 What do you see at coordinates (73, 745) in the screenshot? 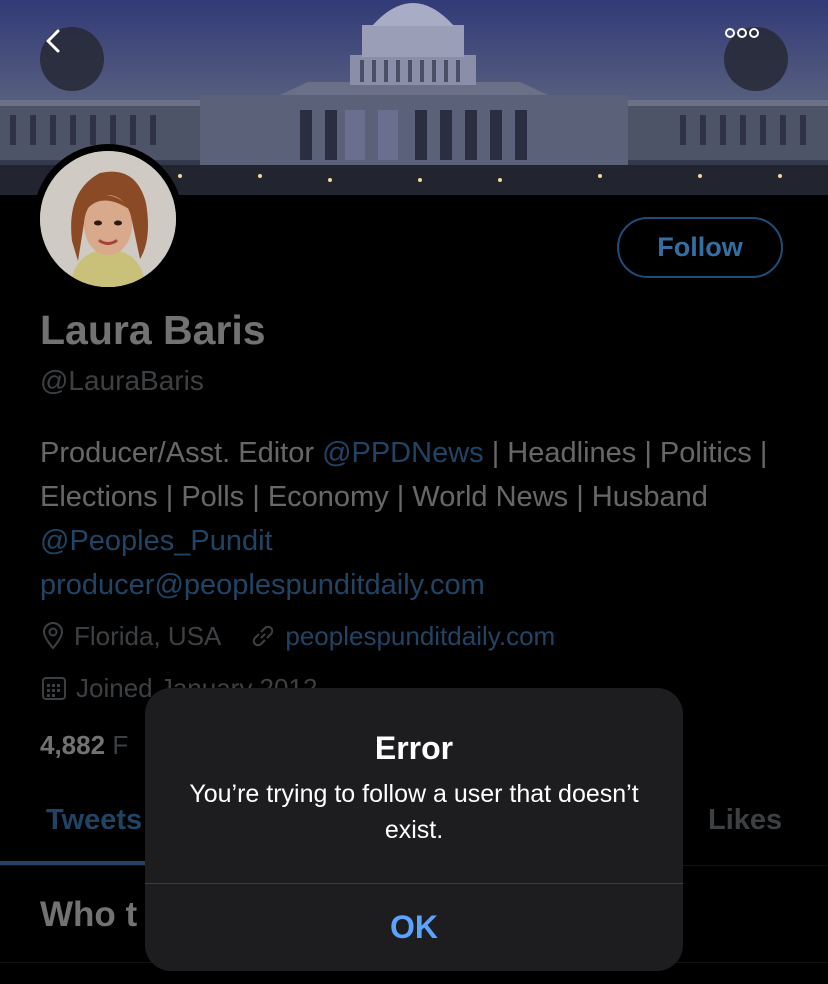
I see `following-count-value: 4,882` at bounding box center [73, 745].